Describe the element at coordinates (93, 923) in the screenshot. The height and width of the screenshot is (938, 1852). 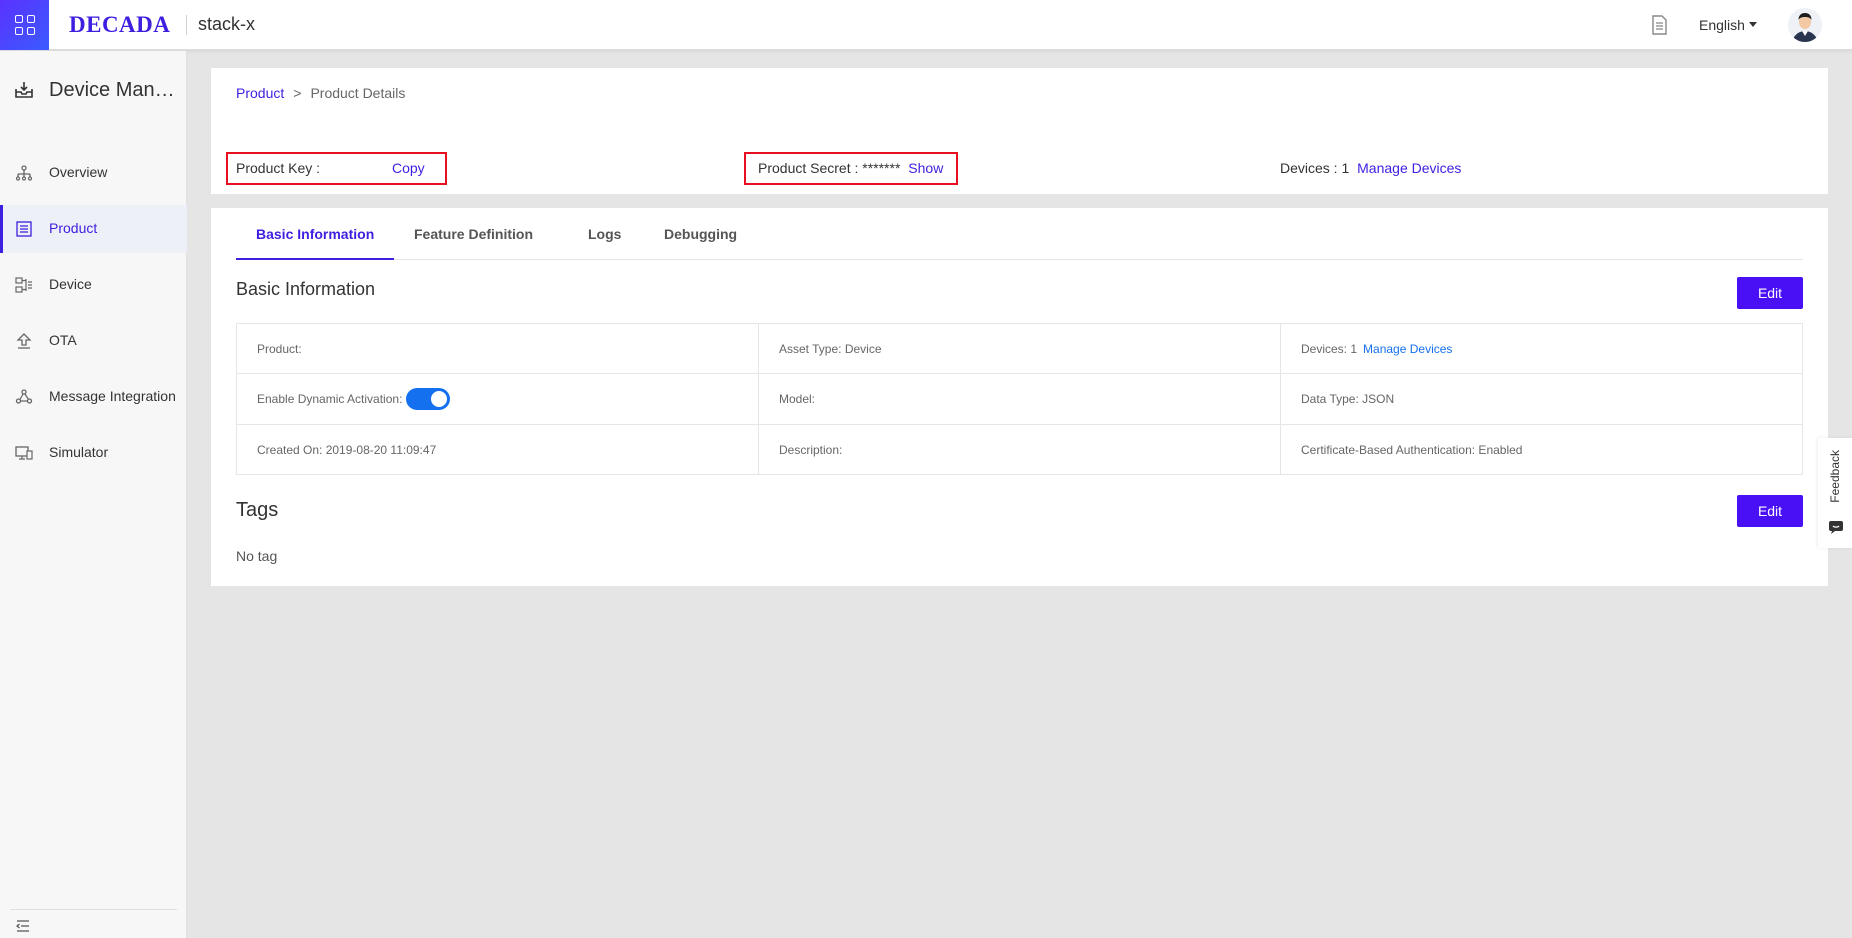
I see `sidebar-footer` at that location.